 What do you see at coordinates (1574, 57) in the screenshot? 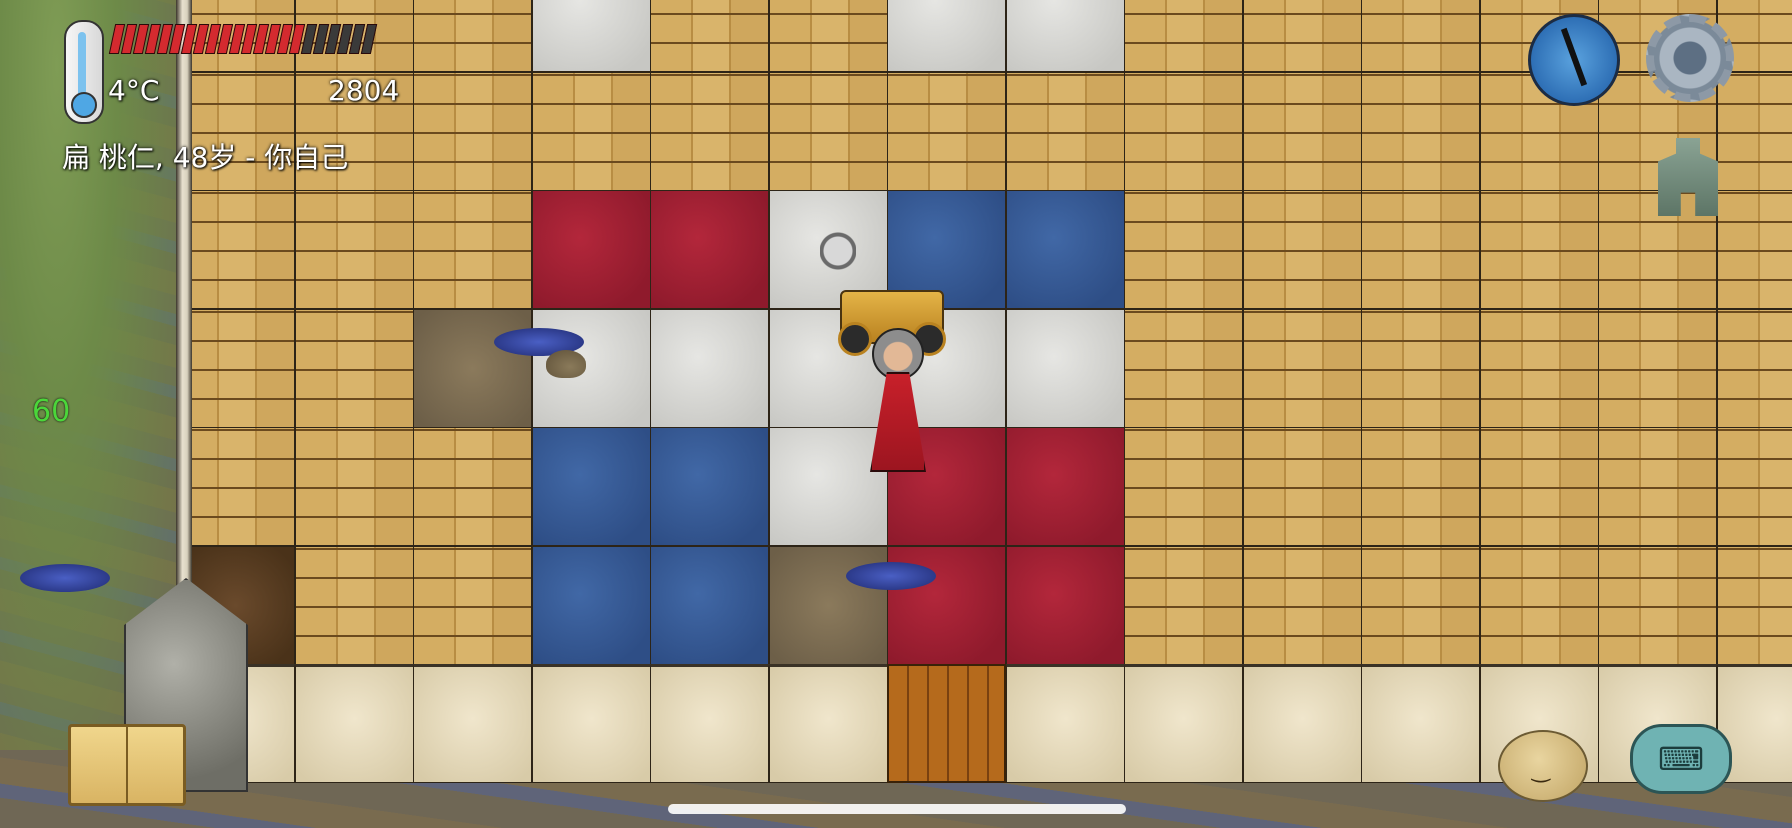
I see `compass-needle` at bounding box center [1574, 57].